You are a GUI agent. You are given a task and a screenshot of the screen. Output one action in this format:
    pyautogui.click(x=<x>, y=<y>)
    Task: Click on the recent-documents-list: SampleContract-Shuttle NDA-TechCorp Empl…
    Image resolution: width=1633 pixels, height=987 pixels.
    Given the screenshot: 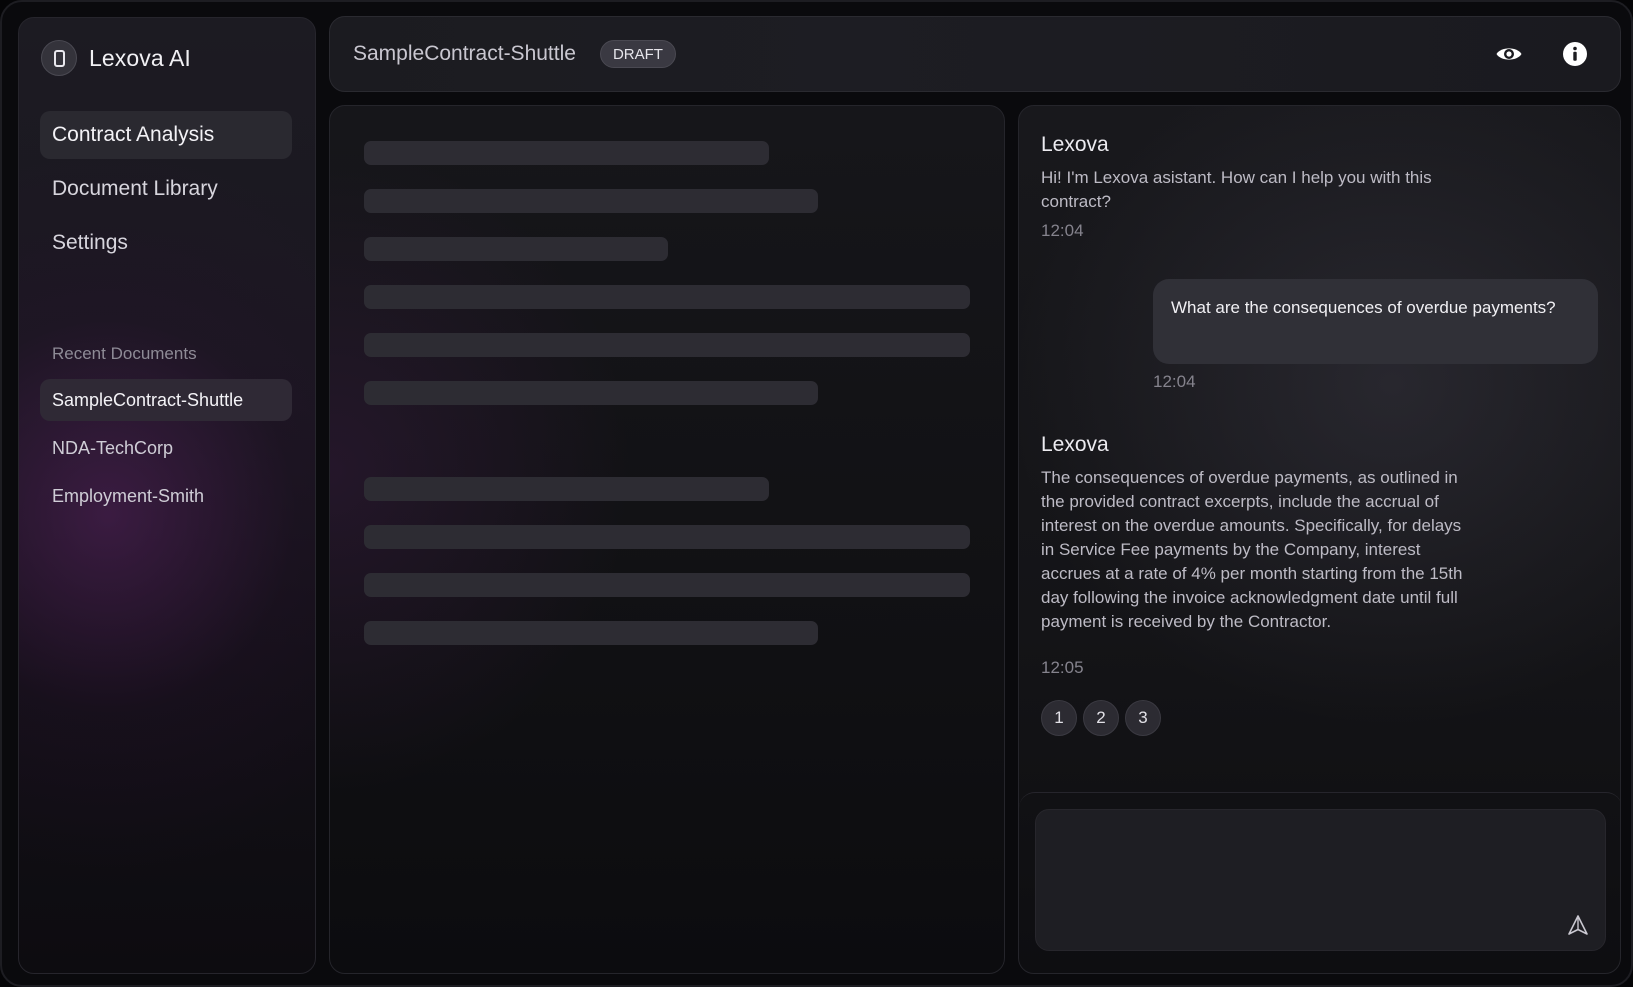 What is the action you would take?
    pyautogui.click(x=166, y=451)
    